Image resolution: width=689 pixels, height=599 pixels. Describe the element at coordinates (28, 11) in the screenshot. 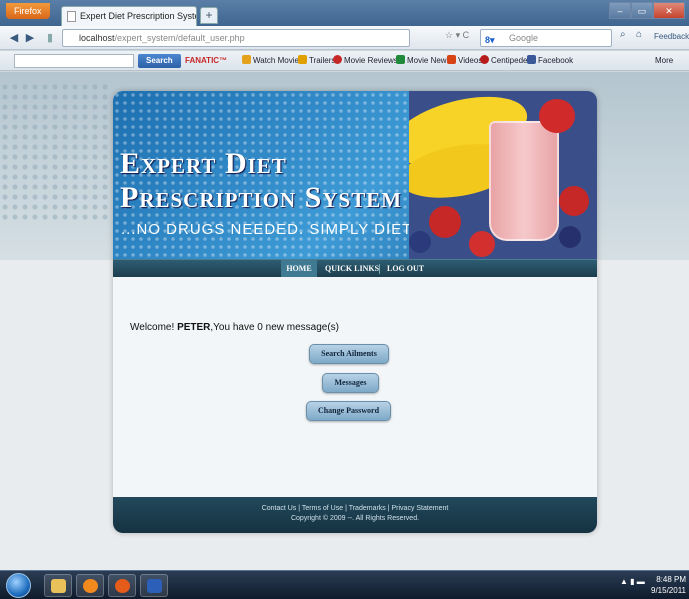

I see `firefox-menu-button: Firefox` at that location.